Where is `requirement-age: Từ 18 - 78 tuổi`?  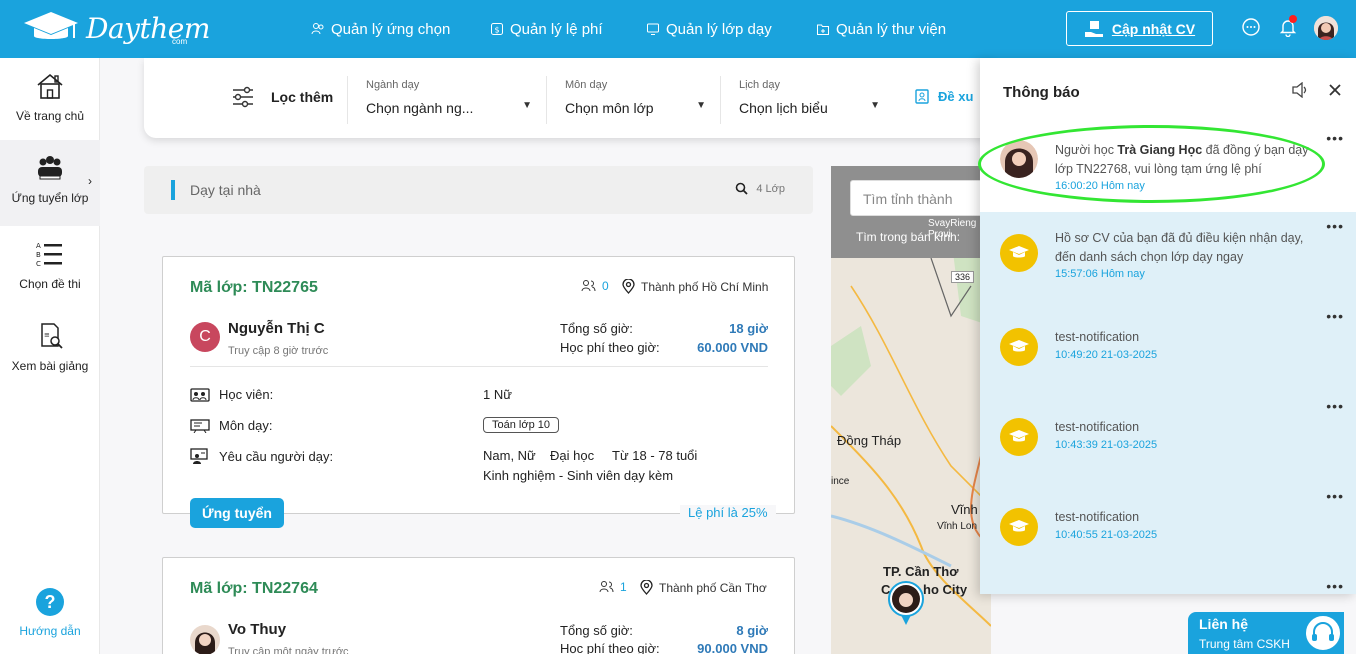 requirement-age: Từ 18 - 78 tuổi is located at coordinates (655, 455).